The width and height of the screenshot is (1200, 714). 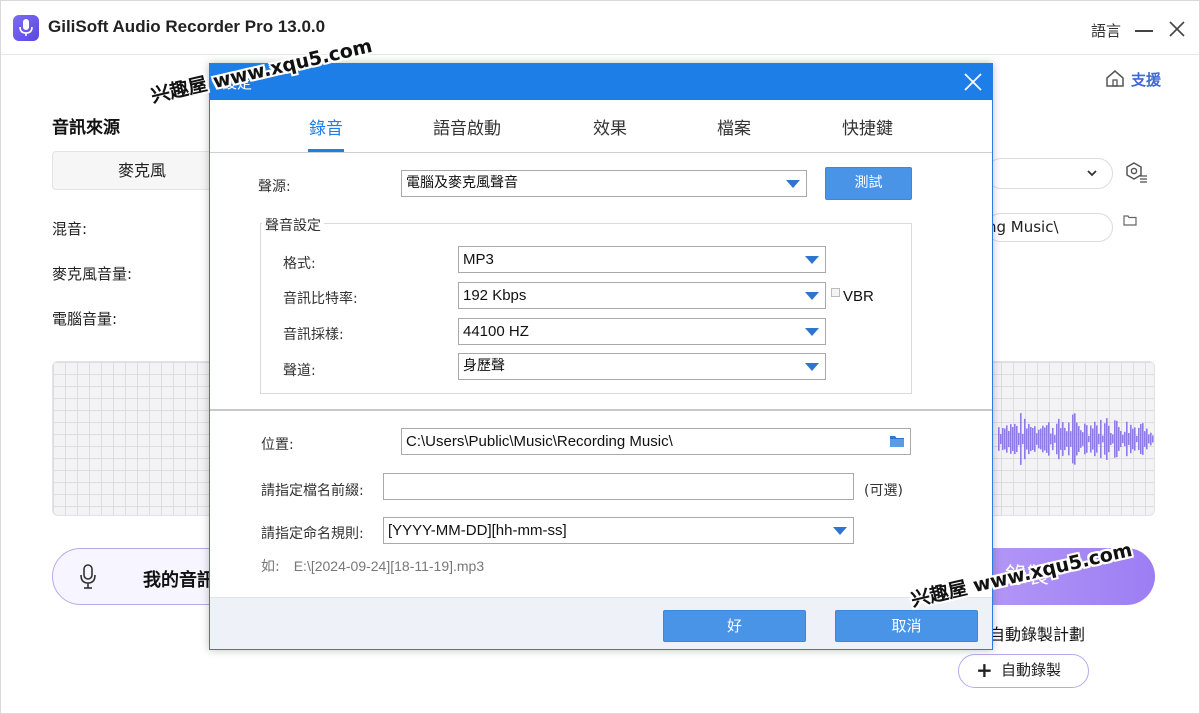 What do you see at coordinates (187, 26) in the screenshot?
I see `app-title: GiliSoft Audio Recorder Pro 13.0.0` at bounding box center [187, 26].